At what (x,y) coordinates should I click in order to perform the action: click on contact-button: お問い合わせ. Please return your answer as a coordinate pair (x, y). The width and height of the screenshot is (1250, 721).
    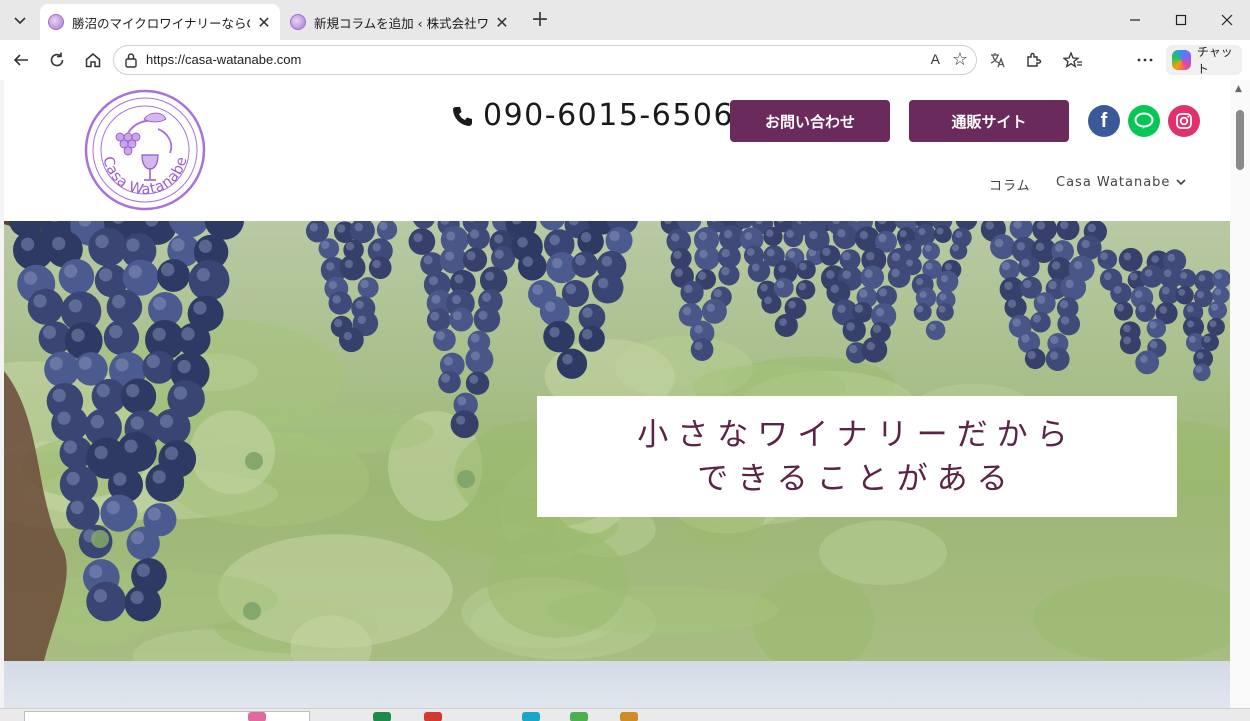
    Looking at the image, I should click on (810, 121).